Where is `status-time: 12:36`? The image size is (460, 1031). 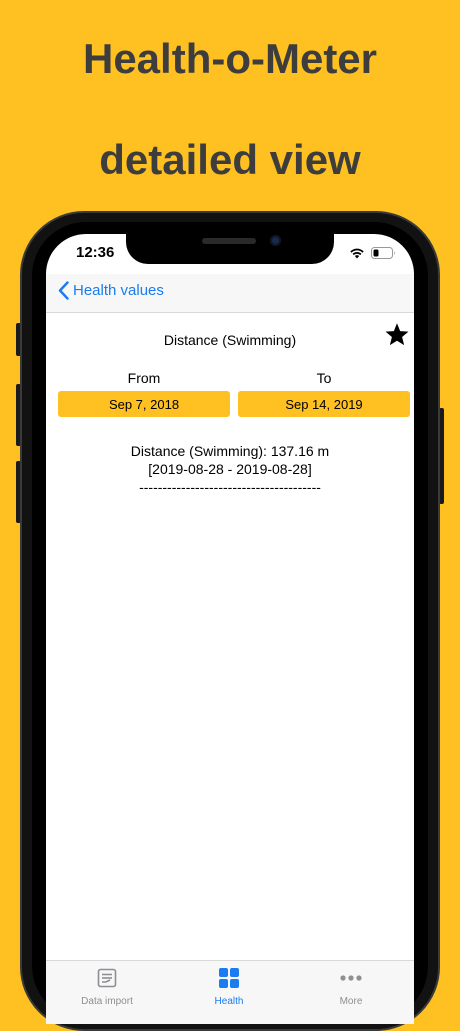 status-time: 12:36 is located at coordinates (95, 252).